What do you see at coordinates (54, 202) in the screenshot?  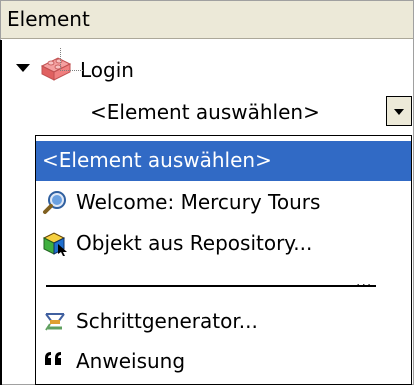 I see `browser-page-icon` at bounding box center [54, 202].